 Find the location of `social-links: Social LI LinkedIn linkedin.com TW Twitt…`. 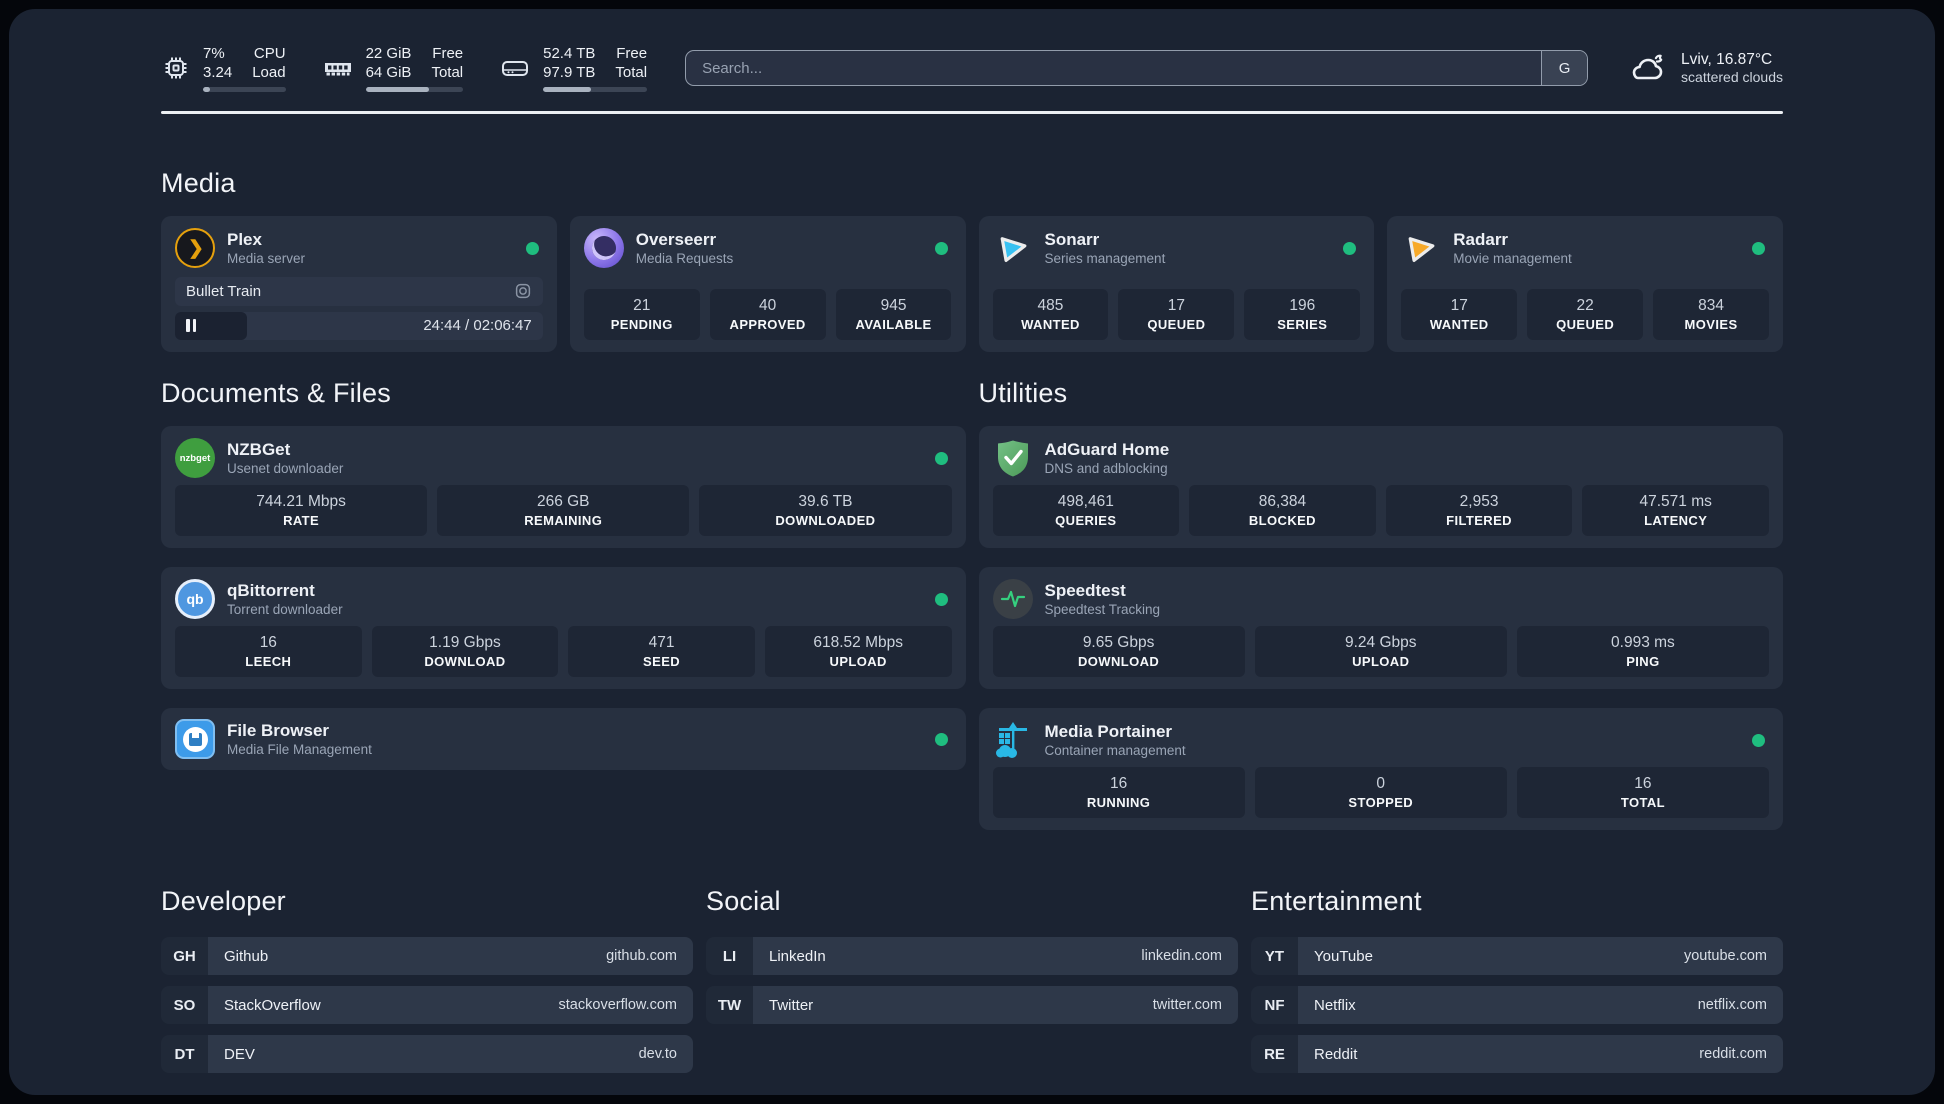

social-links: Social LI LinkedIn linkedin.com TW Twitt… is located at coordinates (972, 955).